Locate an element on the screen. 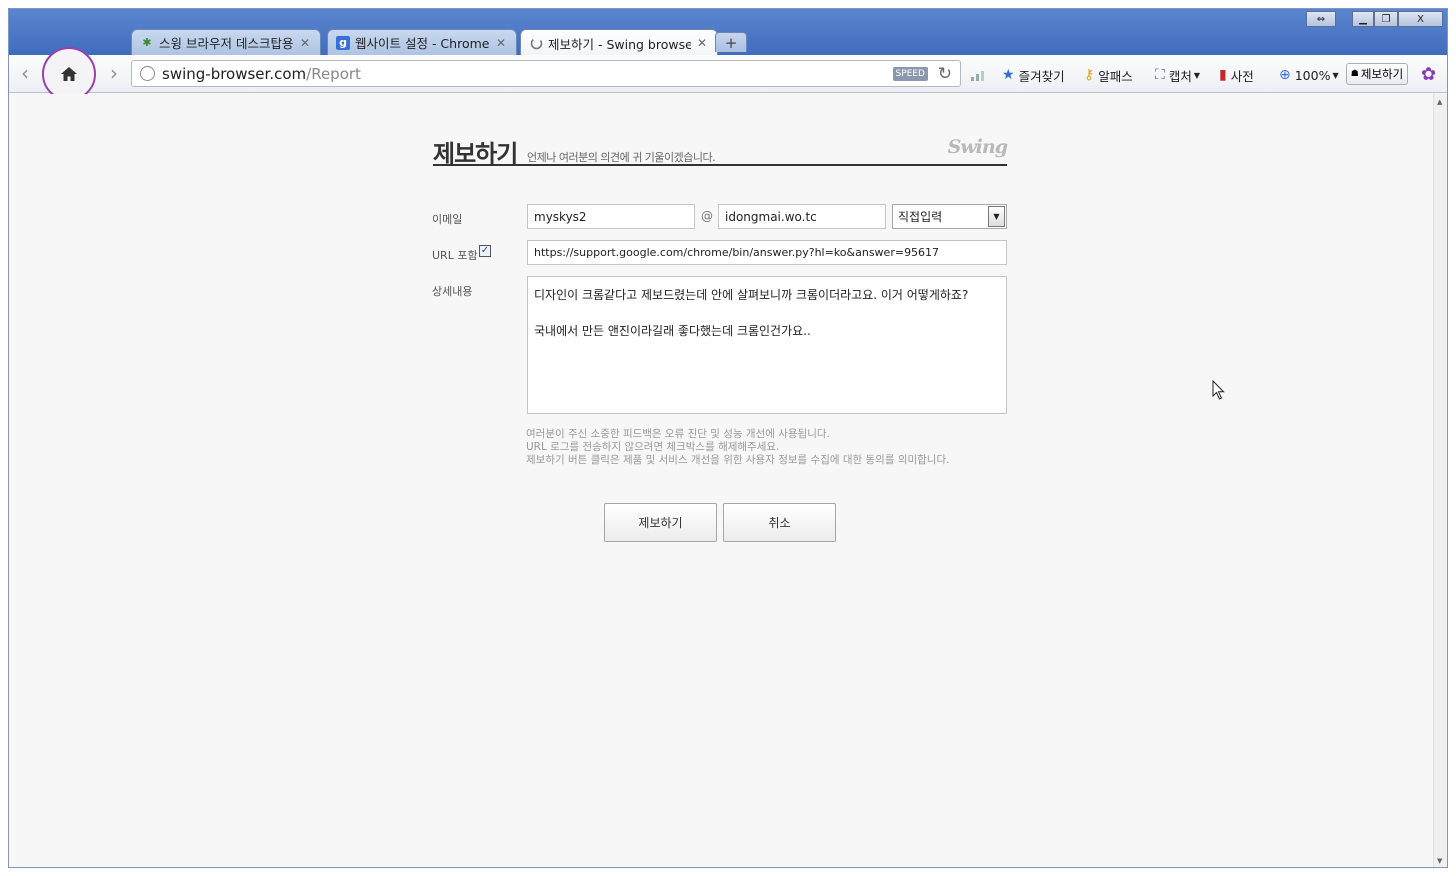 The height and width of the screenshot is (876, 1456). user-icon: ☗ is located at coordinates (1354, 74).